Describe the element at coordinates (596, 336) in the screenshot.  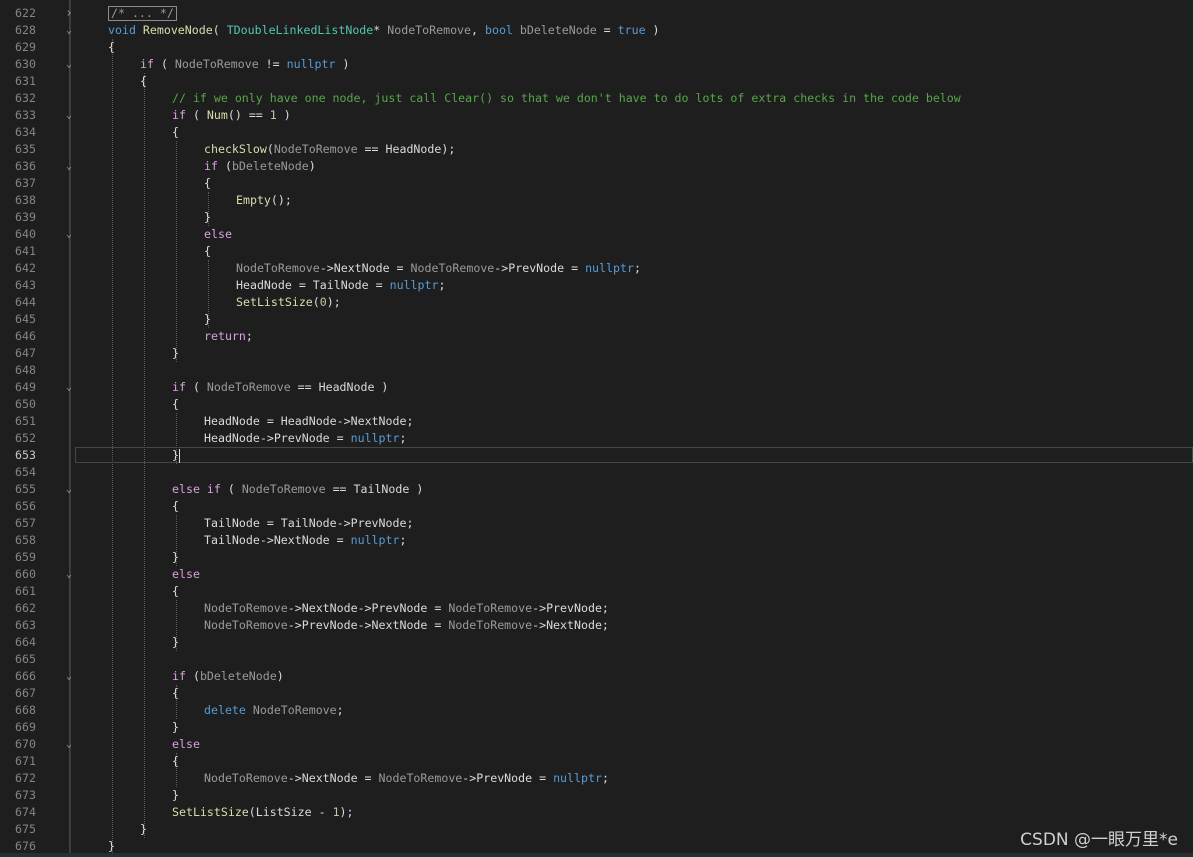
I see `code-line: 646 return;` at that location.